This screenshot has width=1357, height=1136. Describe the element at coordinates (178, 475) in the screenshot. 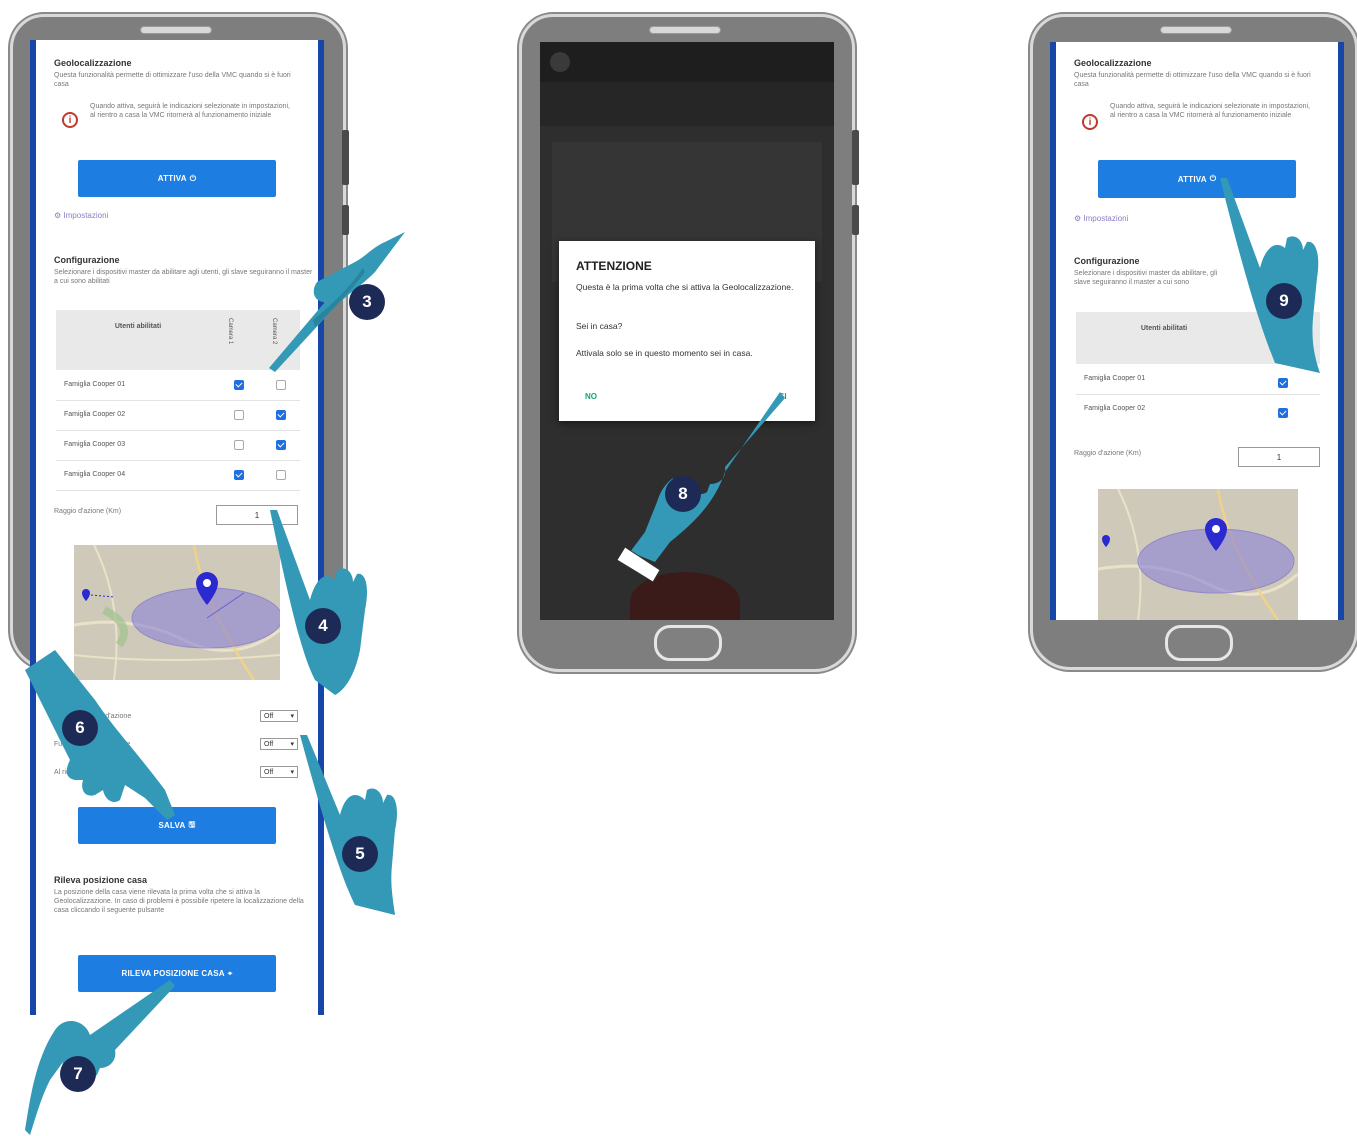

I see `table-row: Famiglia Cooper 04` at that location.